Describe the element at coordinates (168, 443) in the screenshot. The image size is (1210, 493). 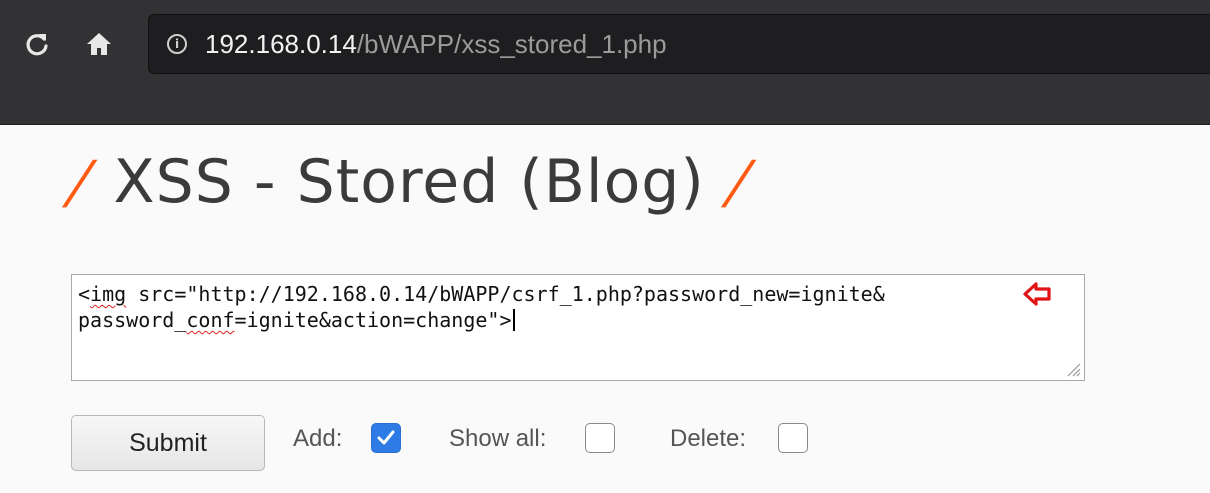
I see `submit-button: Submit` at that location.